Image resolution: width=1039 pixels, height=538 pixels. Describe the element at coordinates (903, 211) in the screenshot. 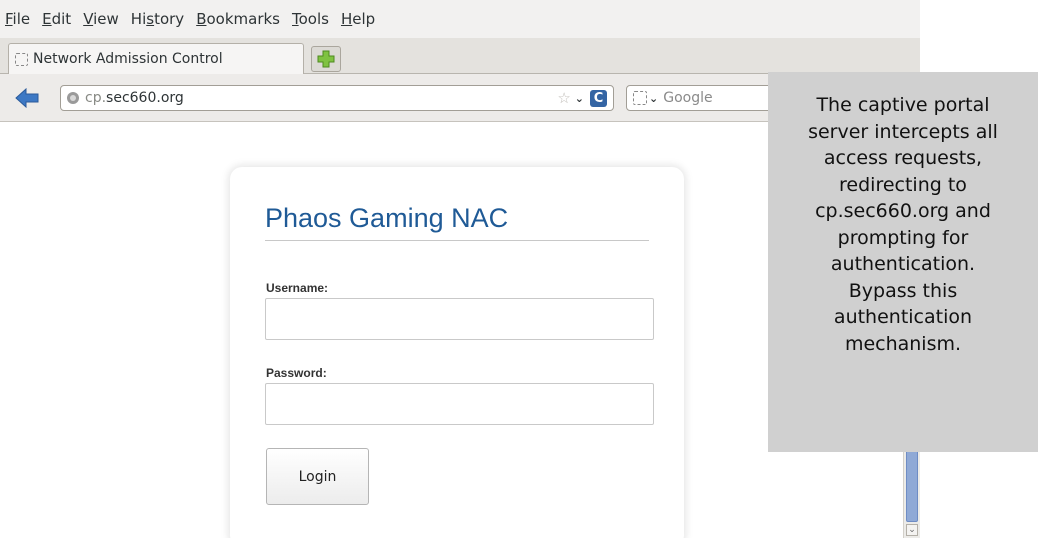

I see `annotation-line: cp.sec660.org and` at that location.